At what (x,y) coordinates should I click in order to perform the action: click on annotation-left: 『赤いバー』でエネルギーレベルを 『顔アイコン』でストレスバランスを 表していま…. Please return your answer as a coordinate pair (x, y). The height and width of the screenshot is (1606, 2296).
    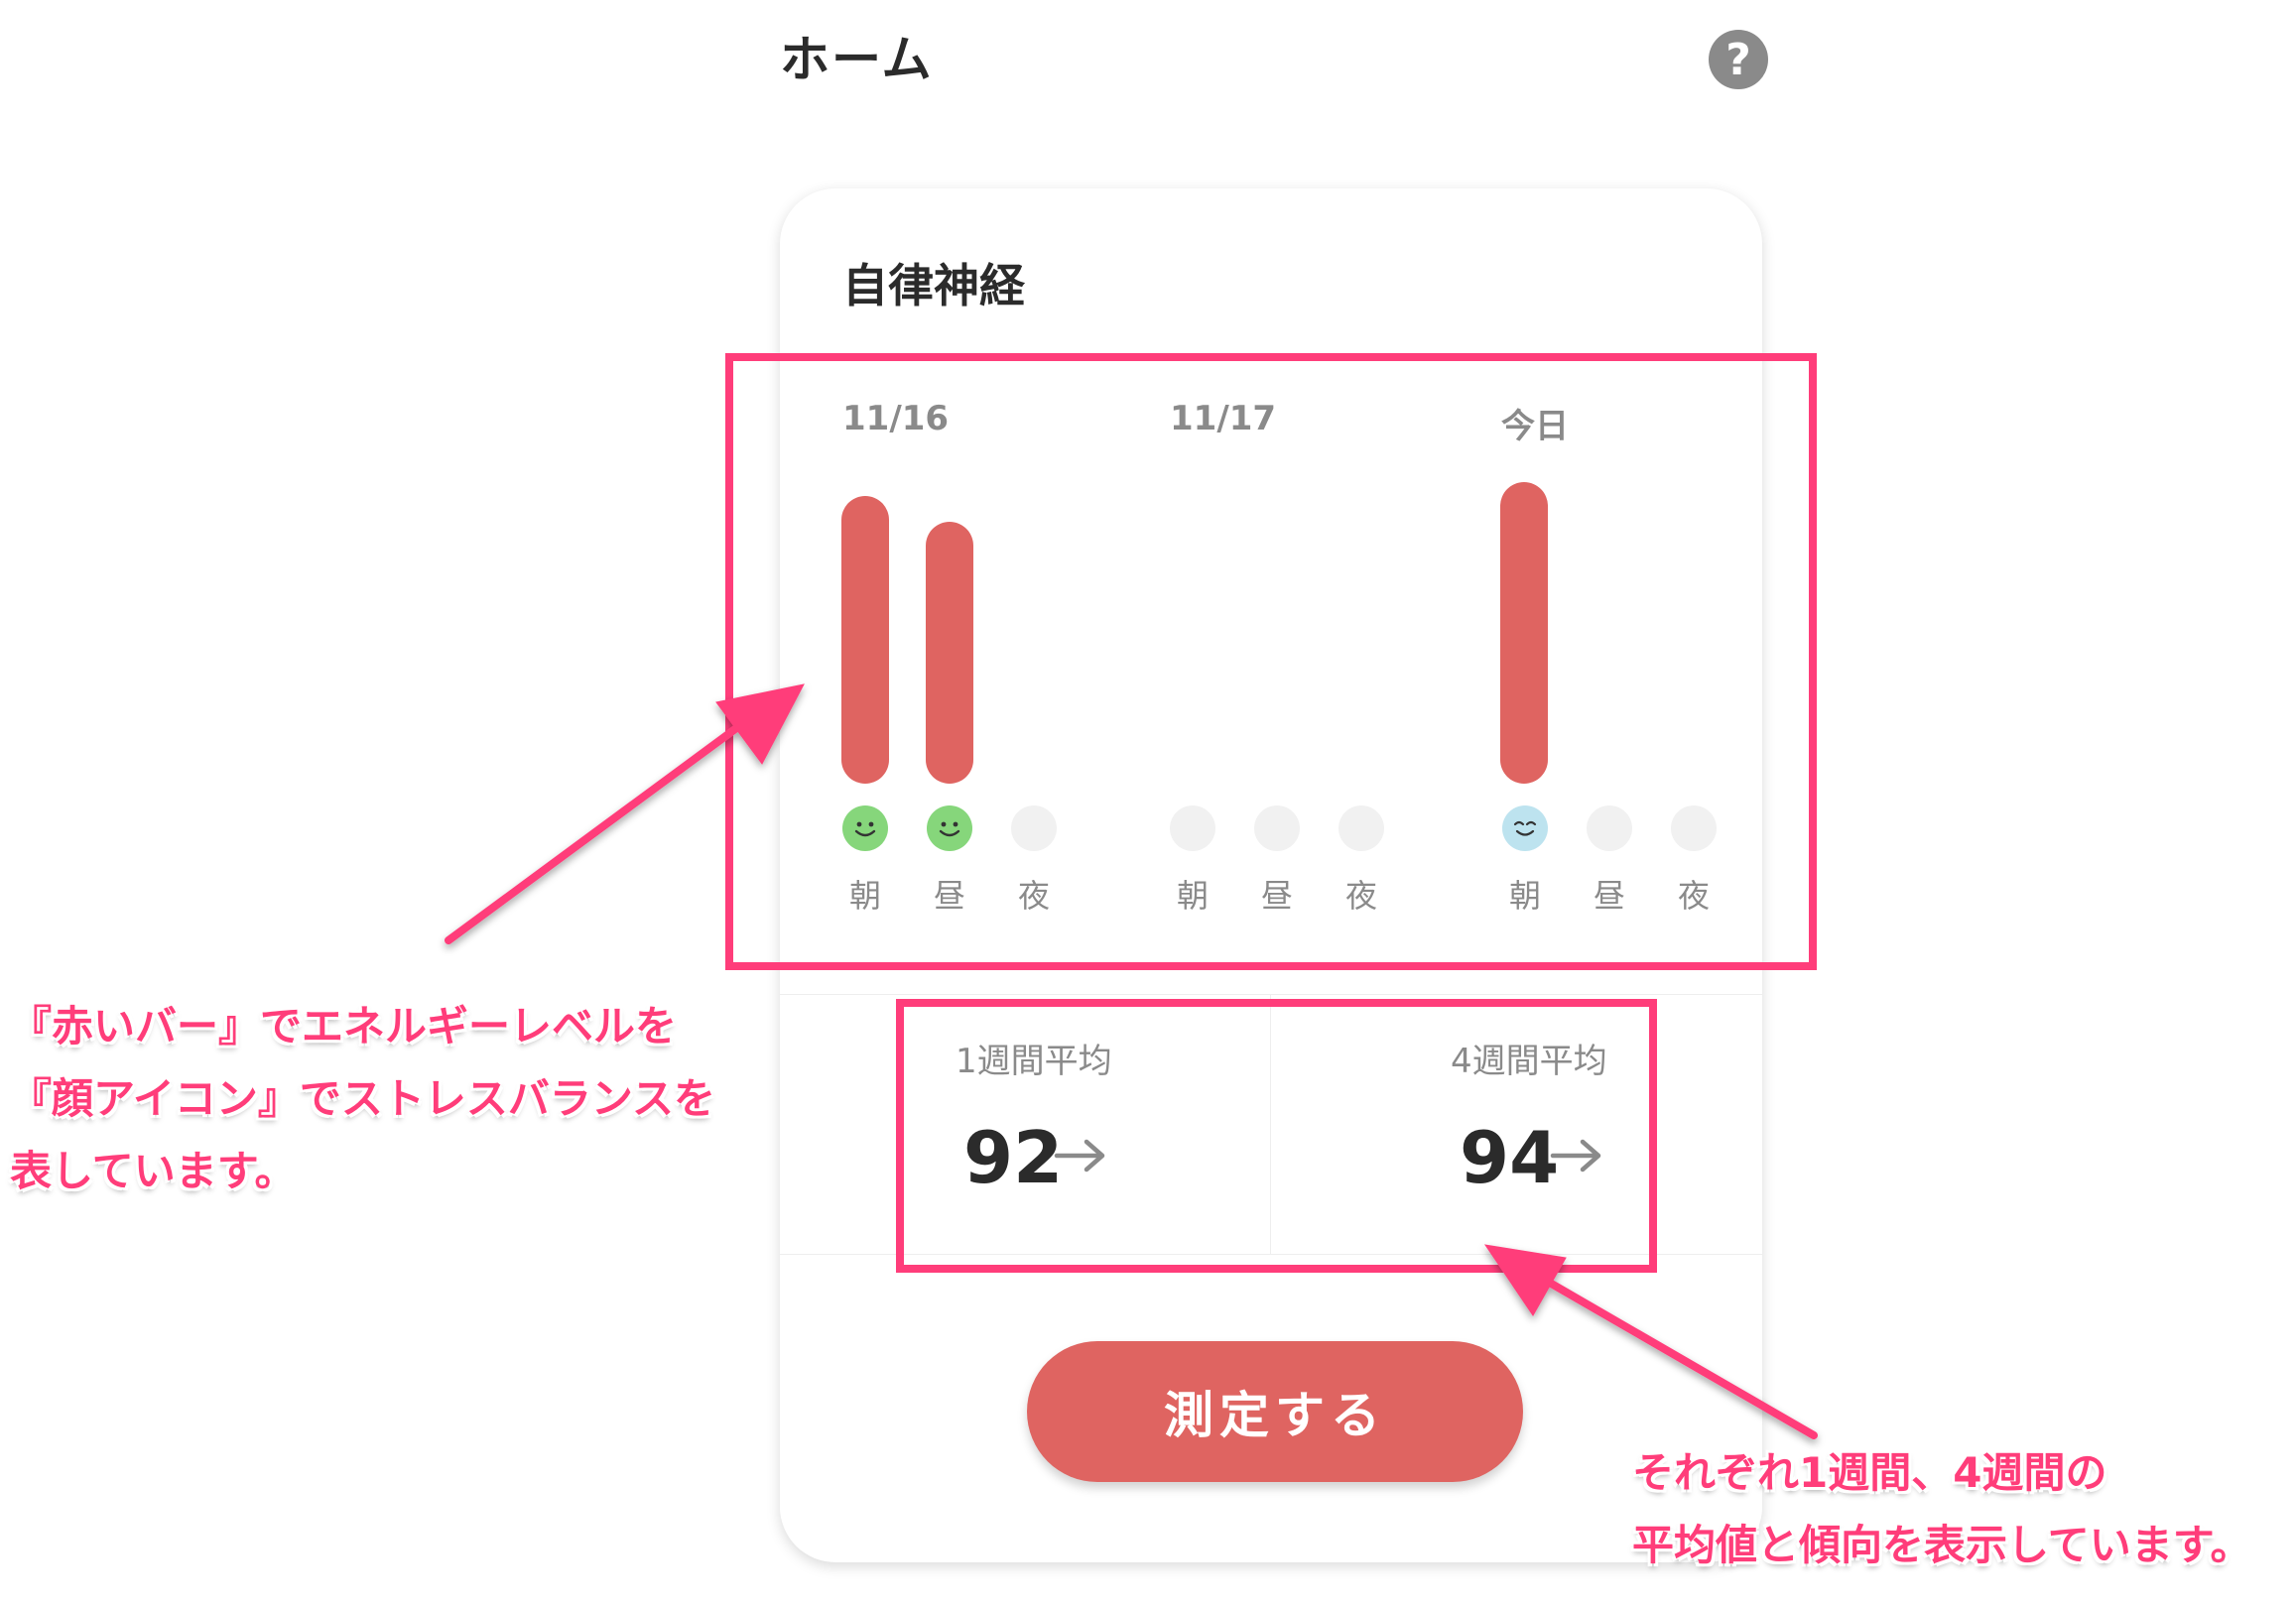
    Looking at the image, I should click on (363, 1098).